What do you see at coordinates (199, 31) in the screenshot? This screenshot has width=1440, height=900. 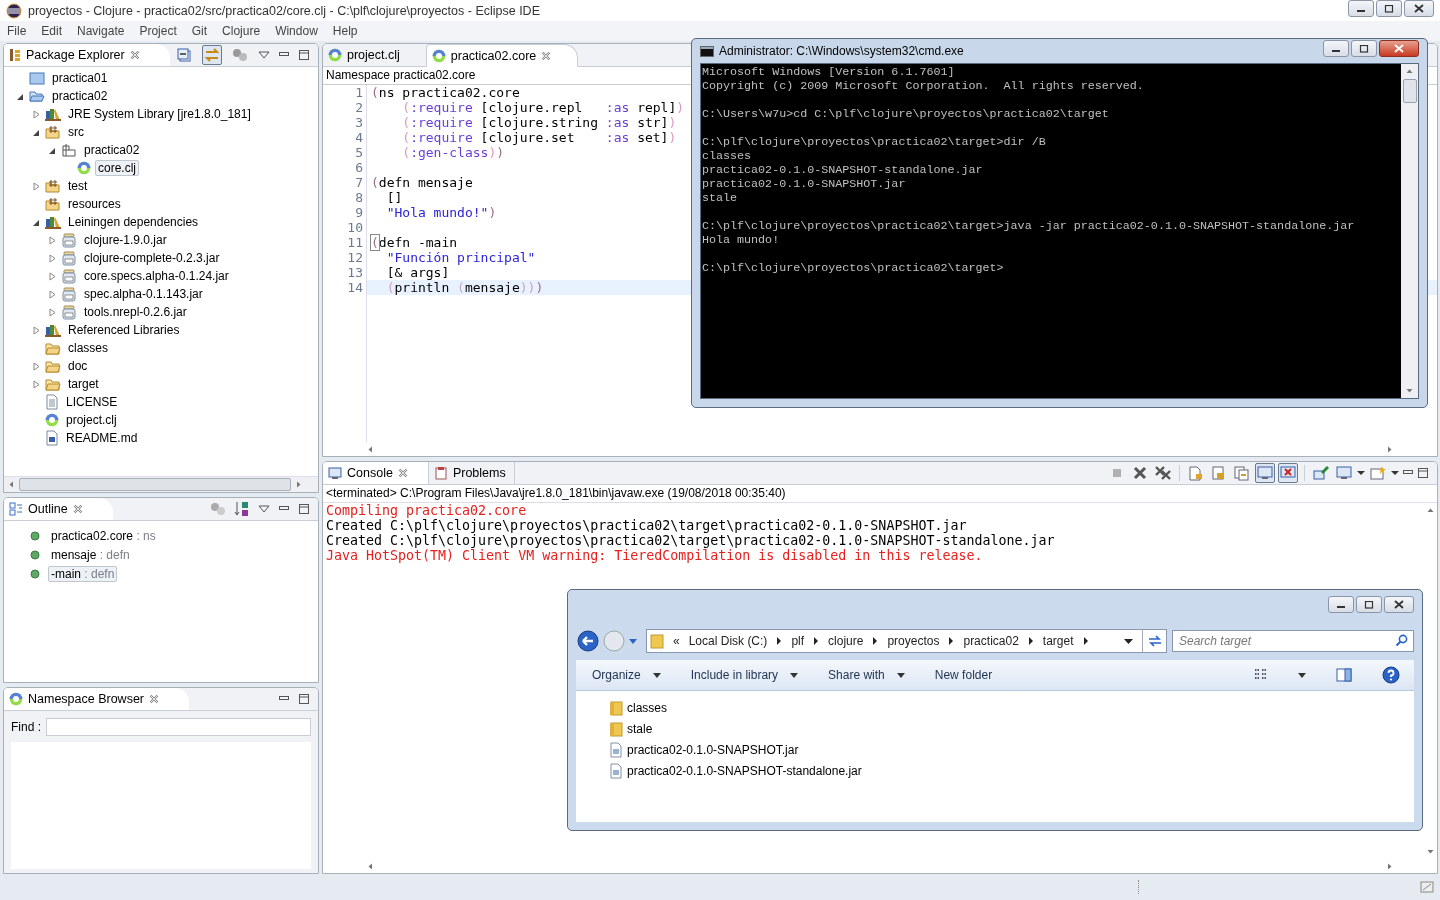 I see `menu-item: Git` at bounding box center [199, 31].